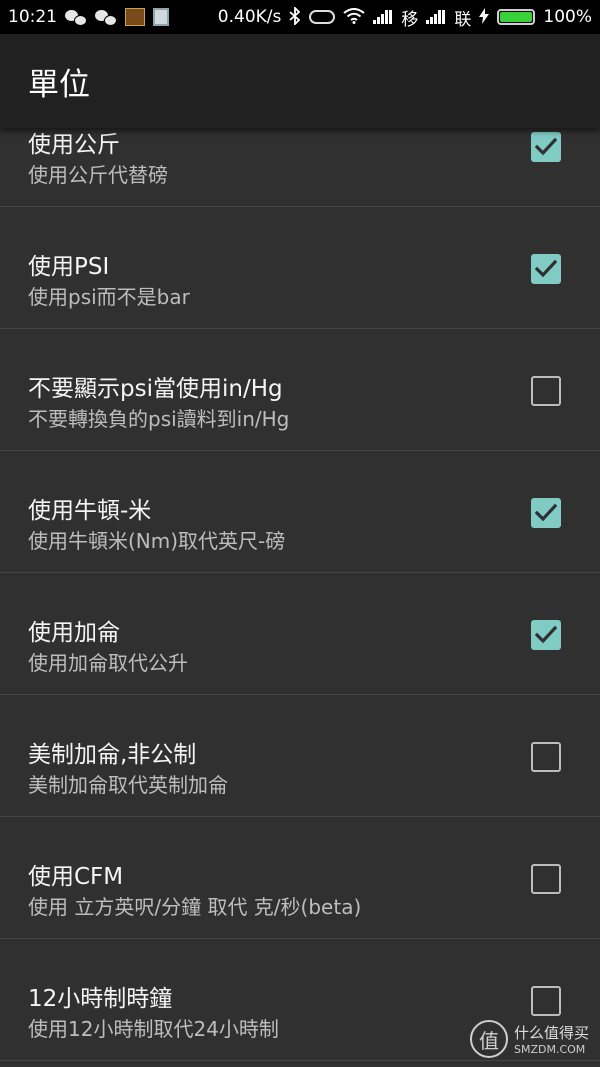 Image resolution: width=600 pixels, height=1067 pixels. Describe the element at coordinates (567, 17) in the screenshot. I see `battery-level: 100%` at that location.